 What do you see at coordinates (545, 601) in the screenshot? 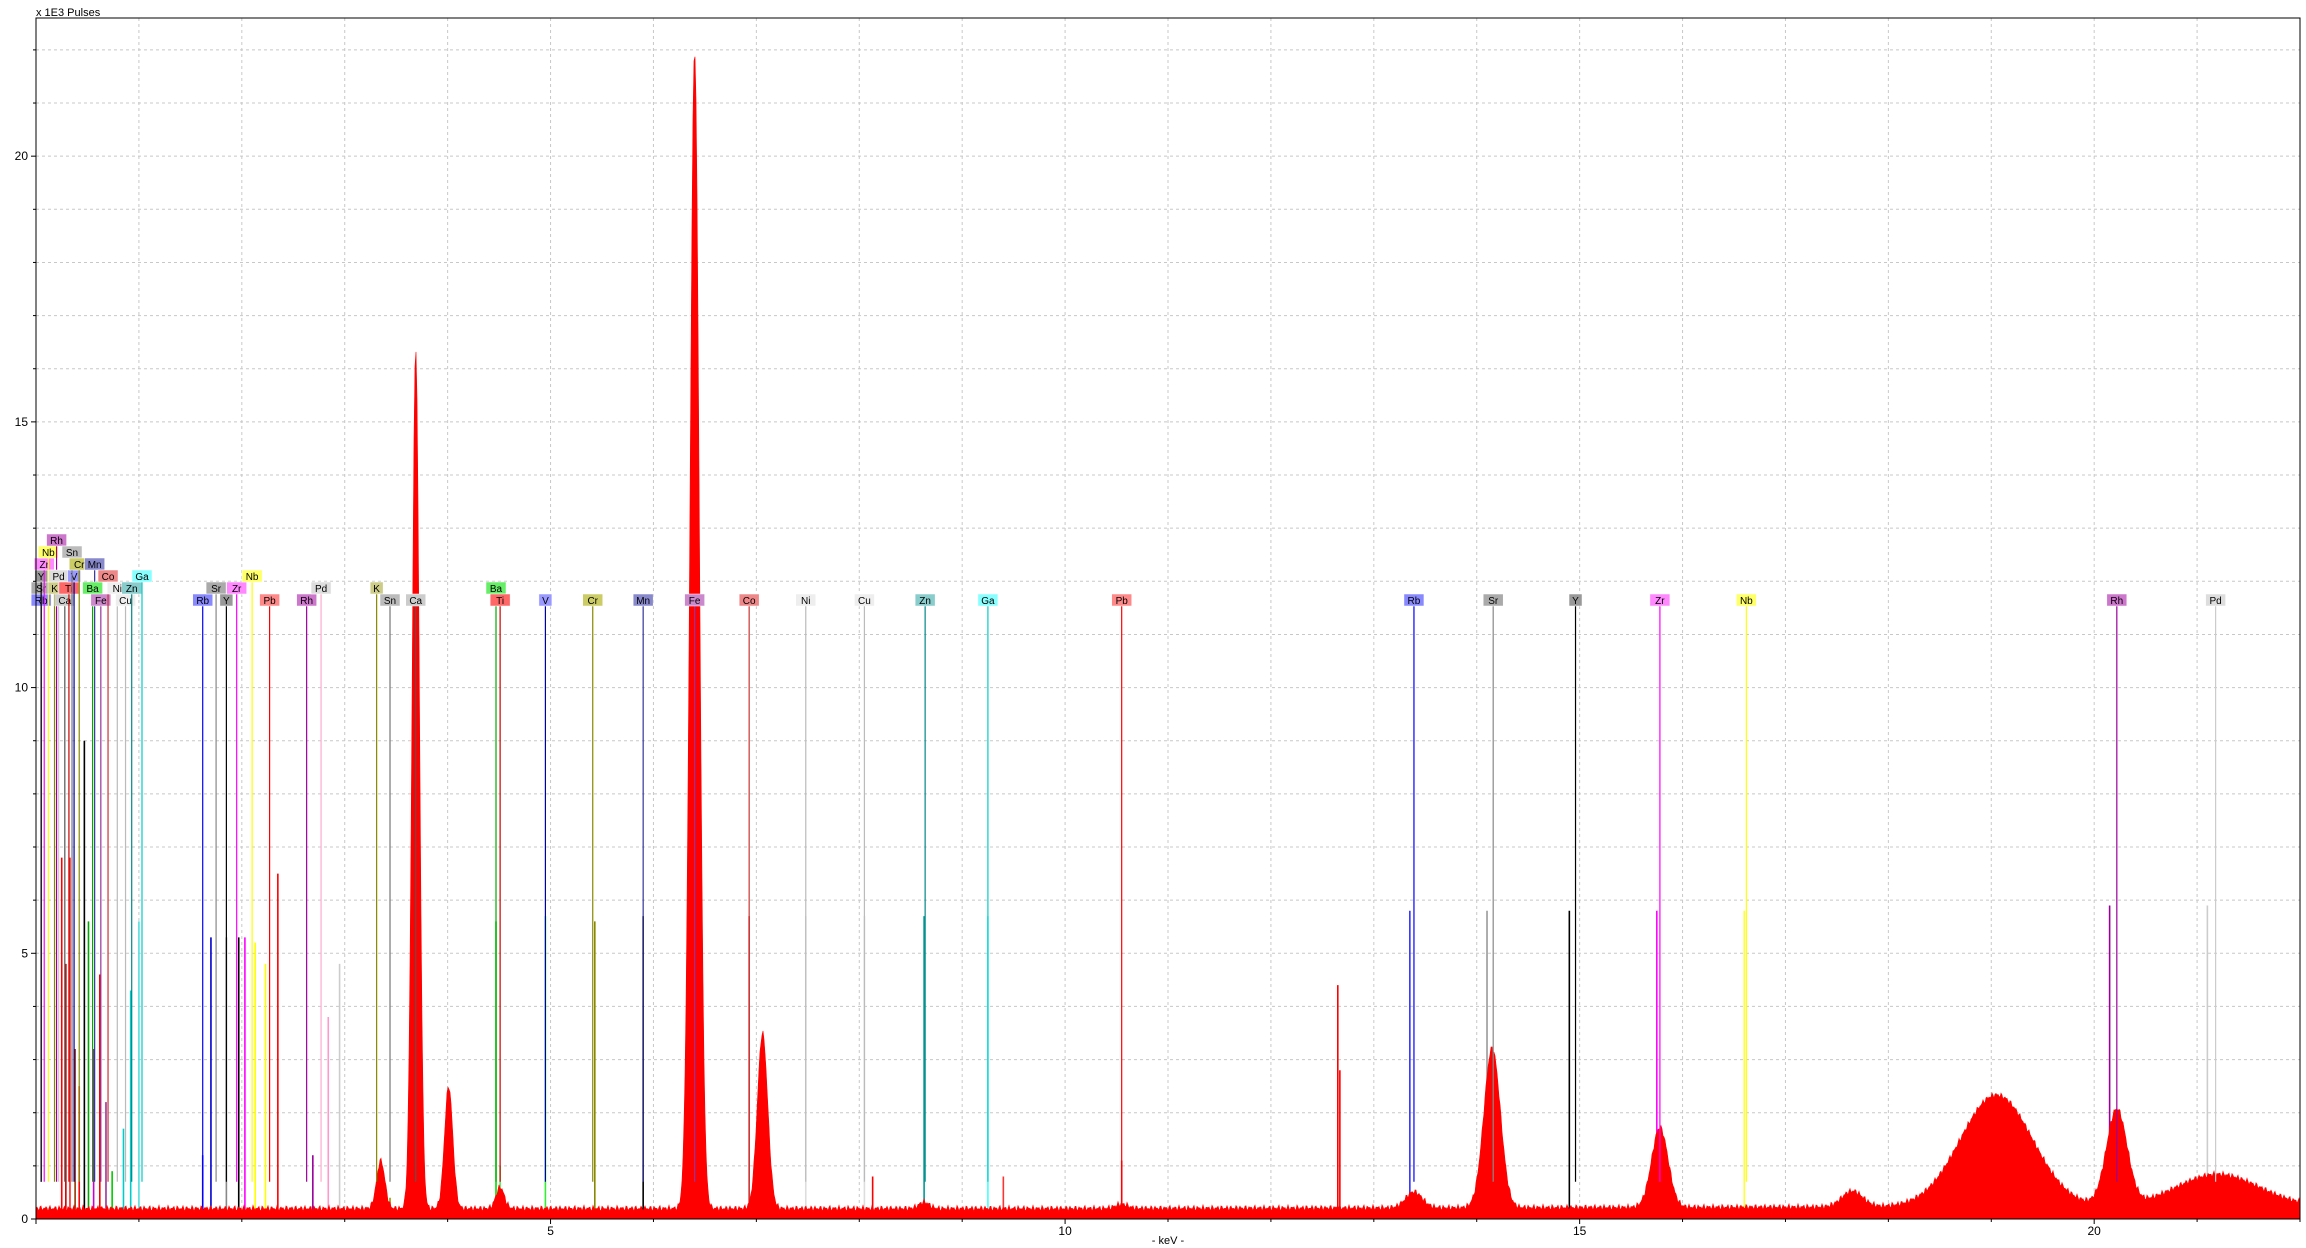
I see `element-tag-label: V` at bounding box center [545, 601].